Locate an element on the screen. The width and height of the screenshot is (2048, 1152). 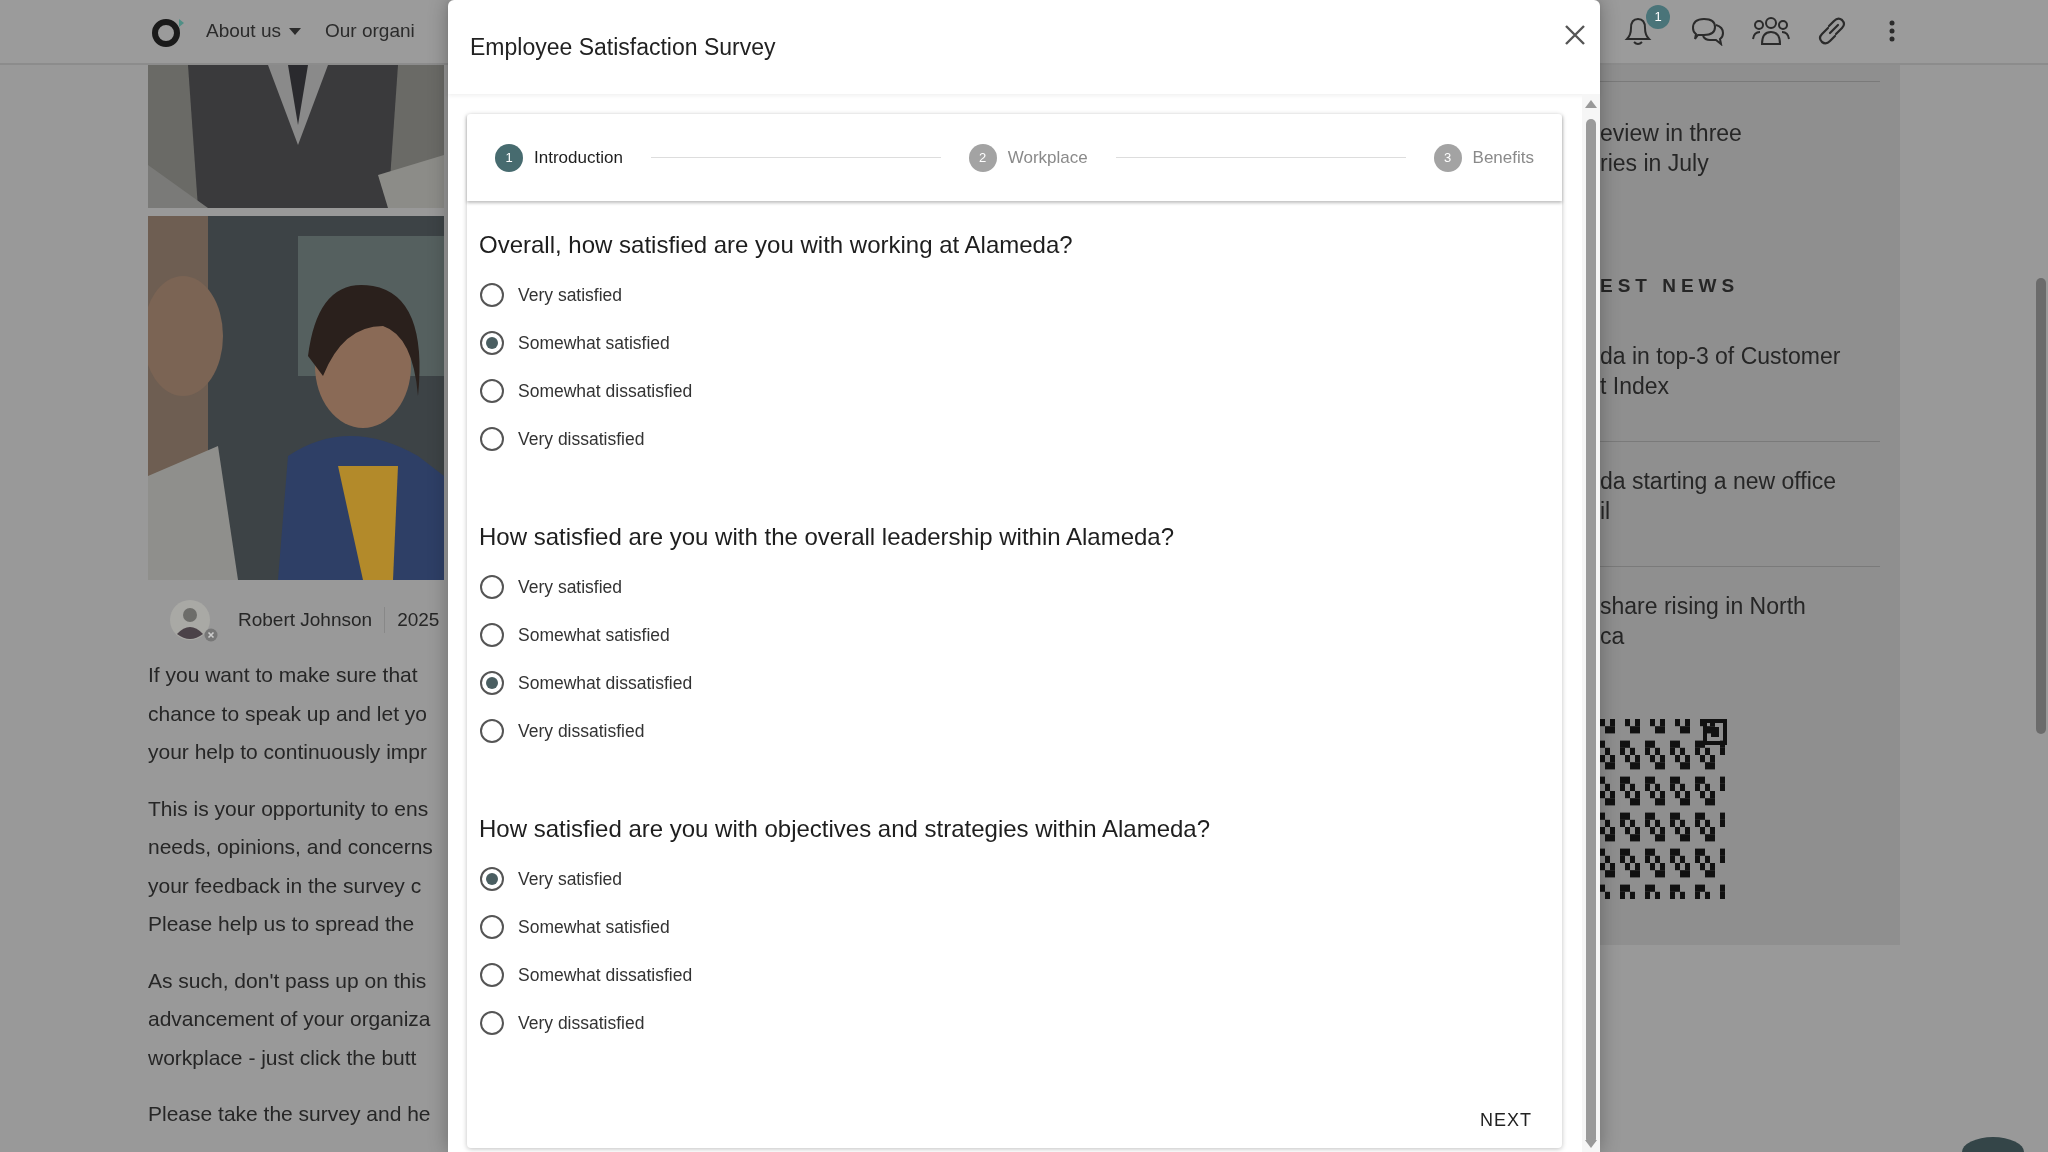
article-paragraph: As such, don't pass up on this advancement of your organiza workplace - just click the butt is located at coordinates (290, 1019).